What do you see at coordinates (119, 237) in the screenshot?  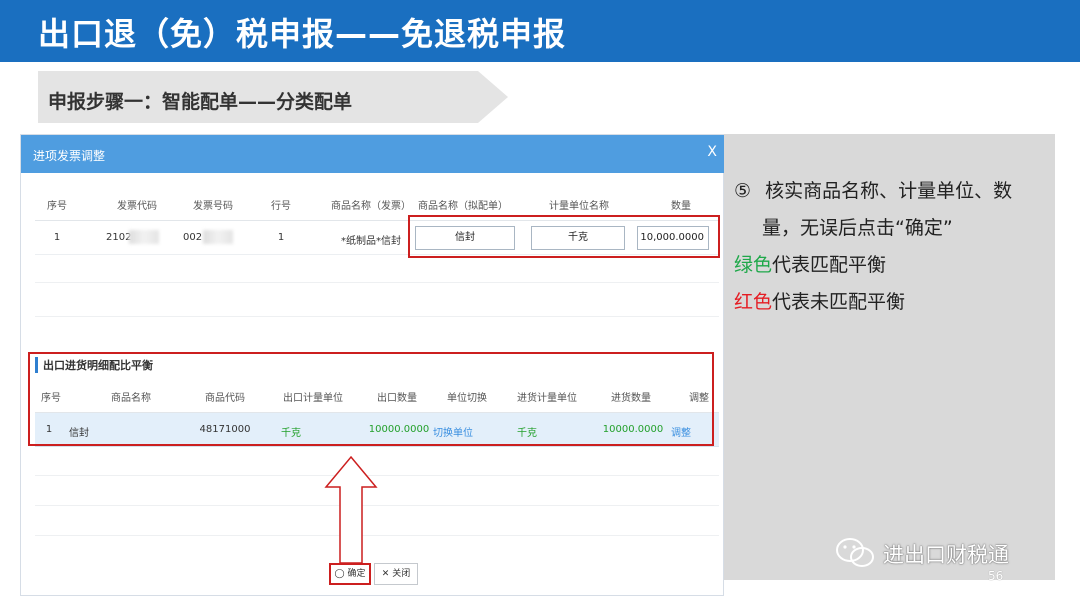 I see `cell-invoice-code: 2102` at bounding box center [119, 237].